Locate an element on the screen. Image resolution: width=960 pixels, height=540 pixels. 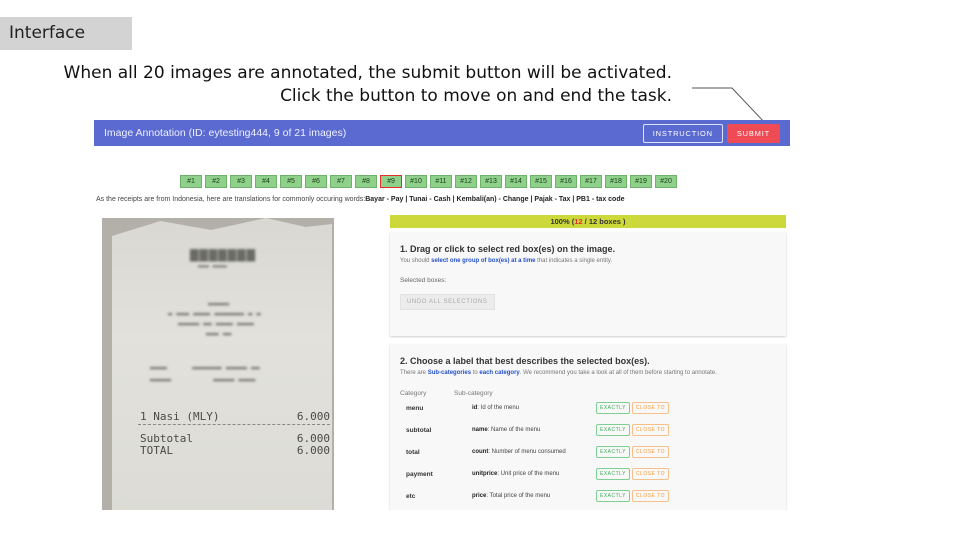
selected-boxes-label: Selected boxes: is located at coordinates (423, 280).